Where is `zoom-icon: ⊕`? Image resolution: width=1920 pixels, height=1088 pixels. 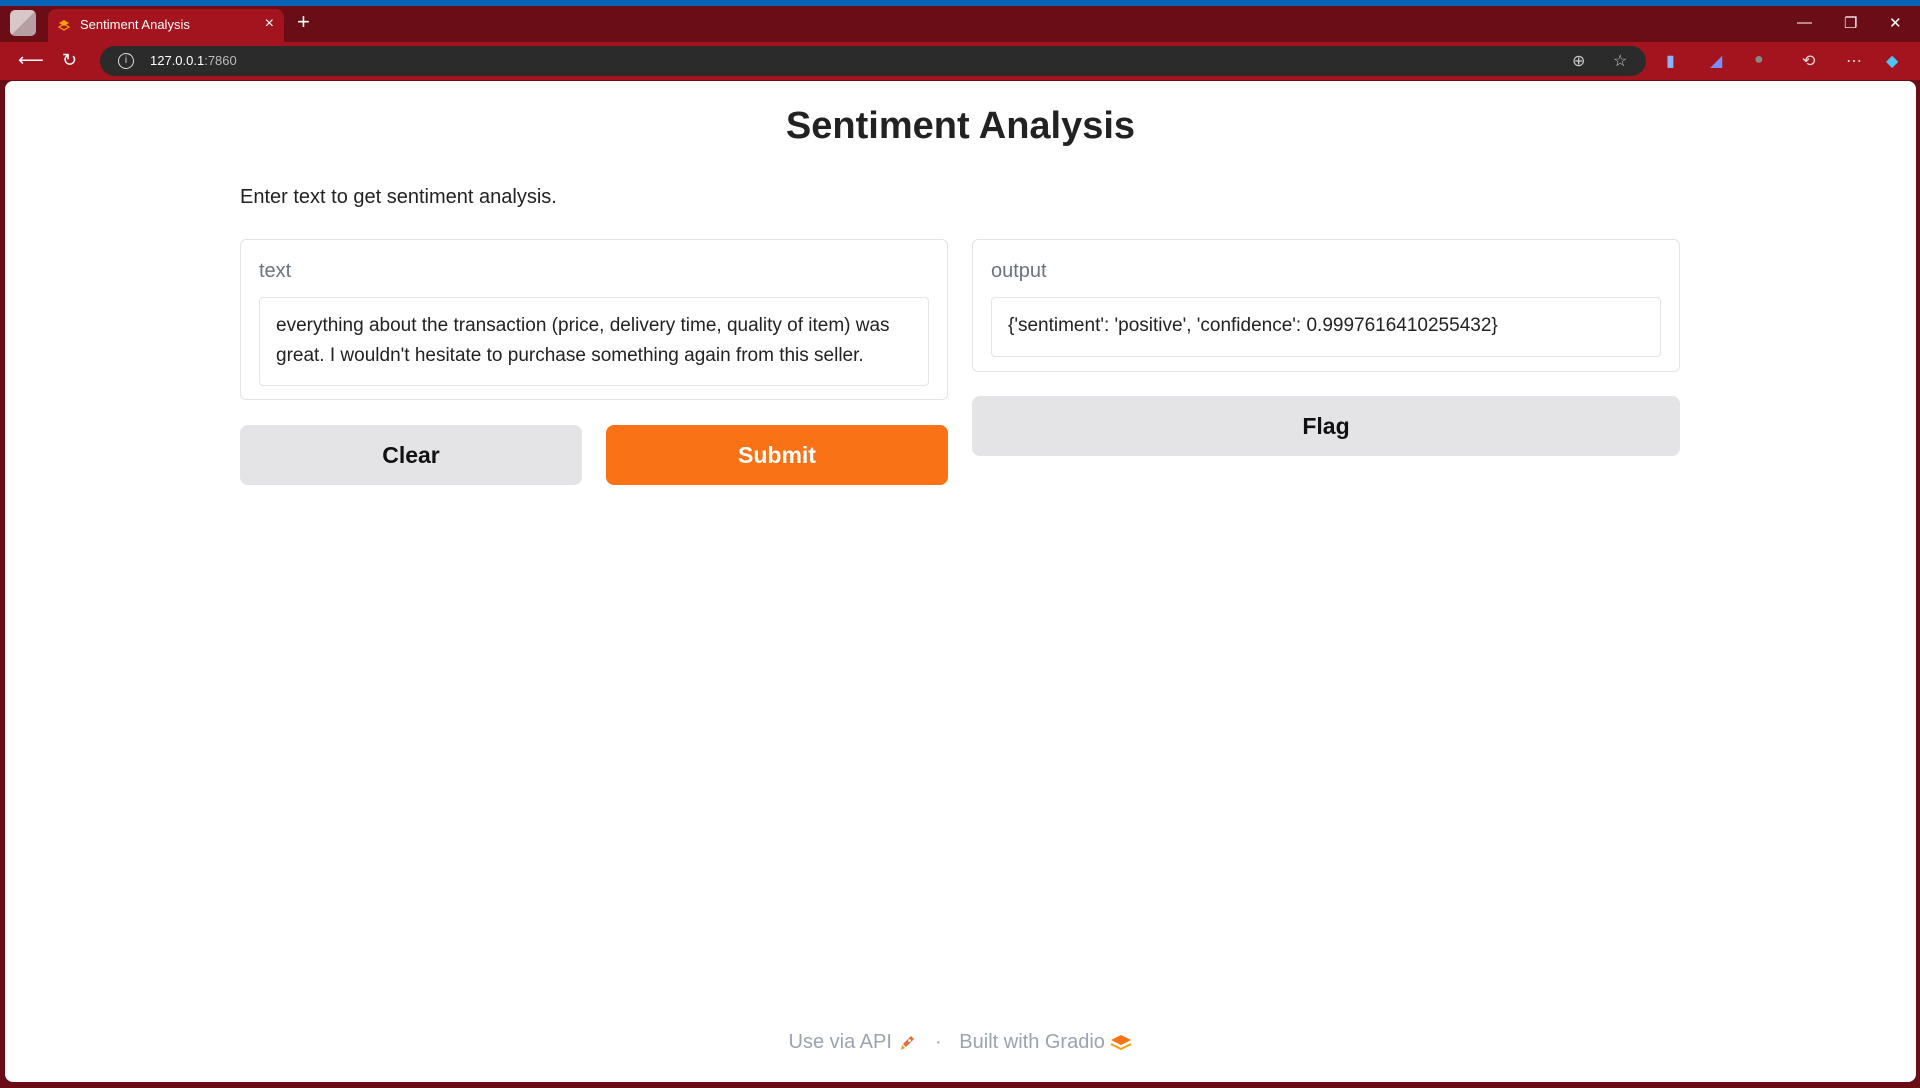 zoom-icon: ⊕ is located at coordinates (1578, 61).